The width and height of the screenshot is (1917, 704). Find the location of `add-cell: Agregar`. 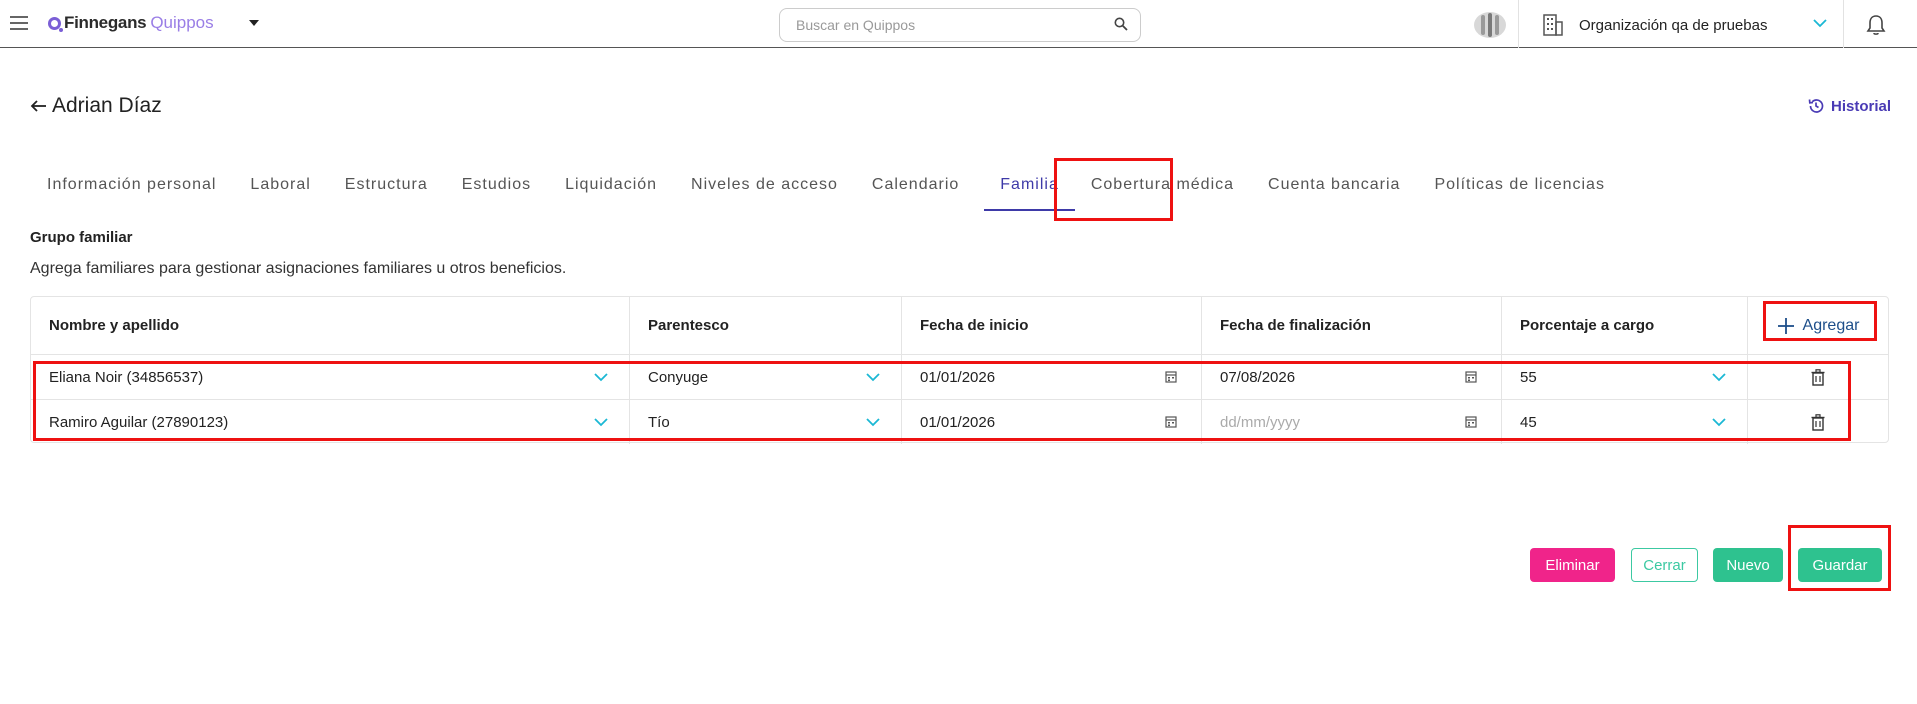

add-cell: Agregar is located at coordinates (1818, 325).